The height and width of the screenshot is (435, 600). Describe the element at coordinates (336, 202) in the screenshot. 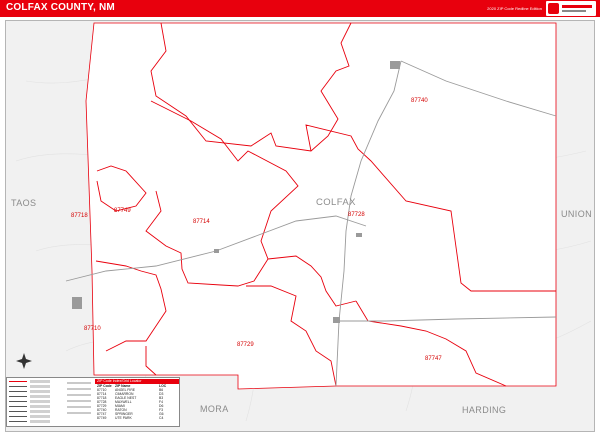

I see `county-name-label: COLFAX` at that location.